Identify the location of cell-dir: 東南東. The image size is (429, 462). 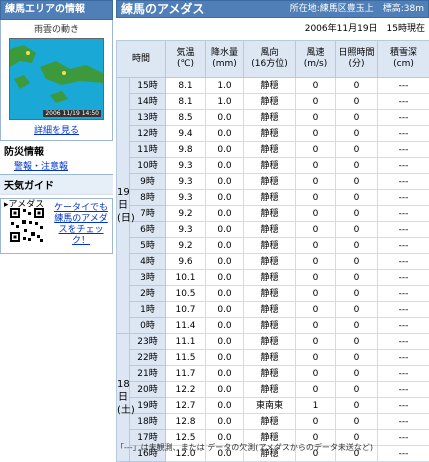
(270, 406).